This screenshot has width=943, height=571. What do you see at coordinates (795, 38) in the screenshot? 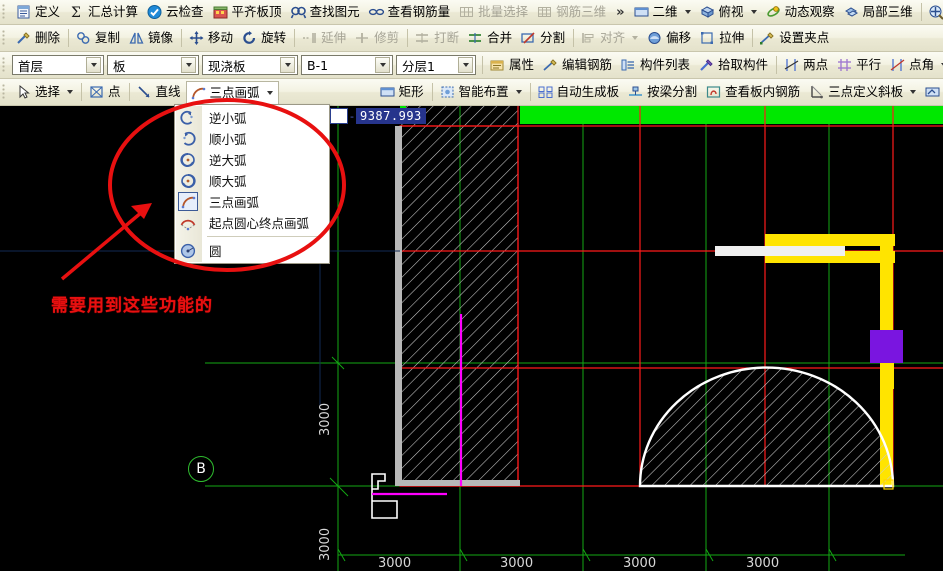
I see `toolbar-button-set-grip: 设置夹点` at bounding box center [795, 38].